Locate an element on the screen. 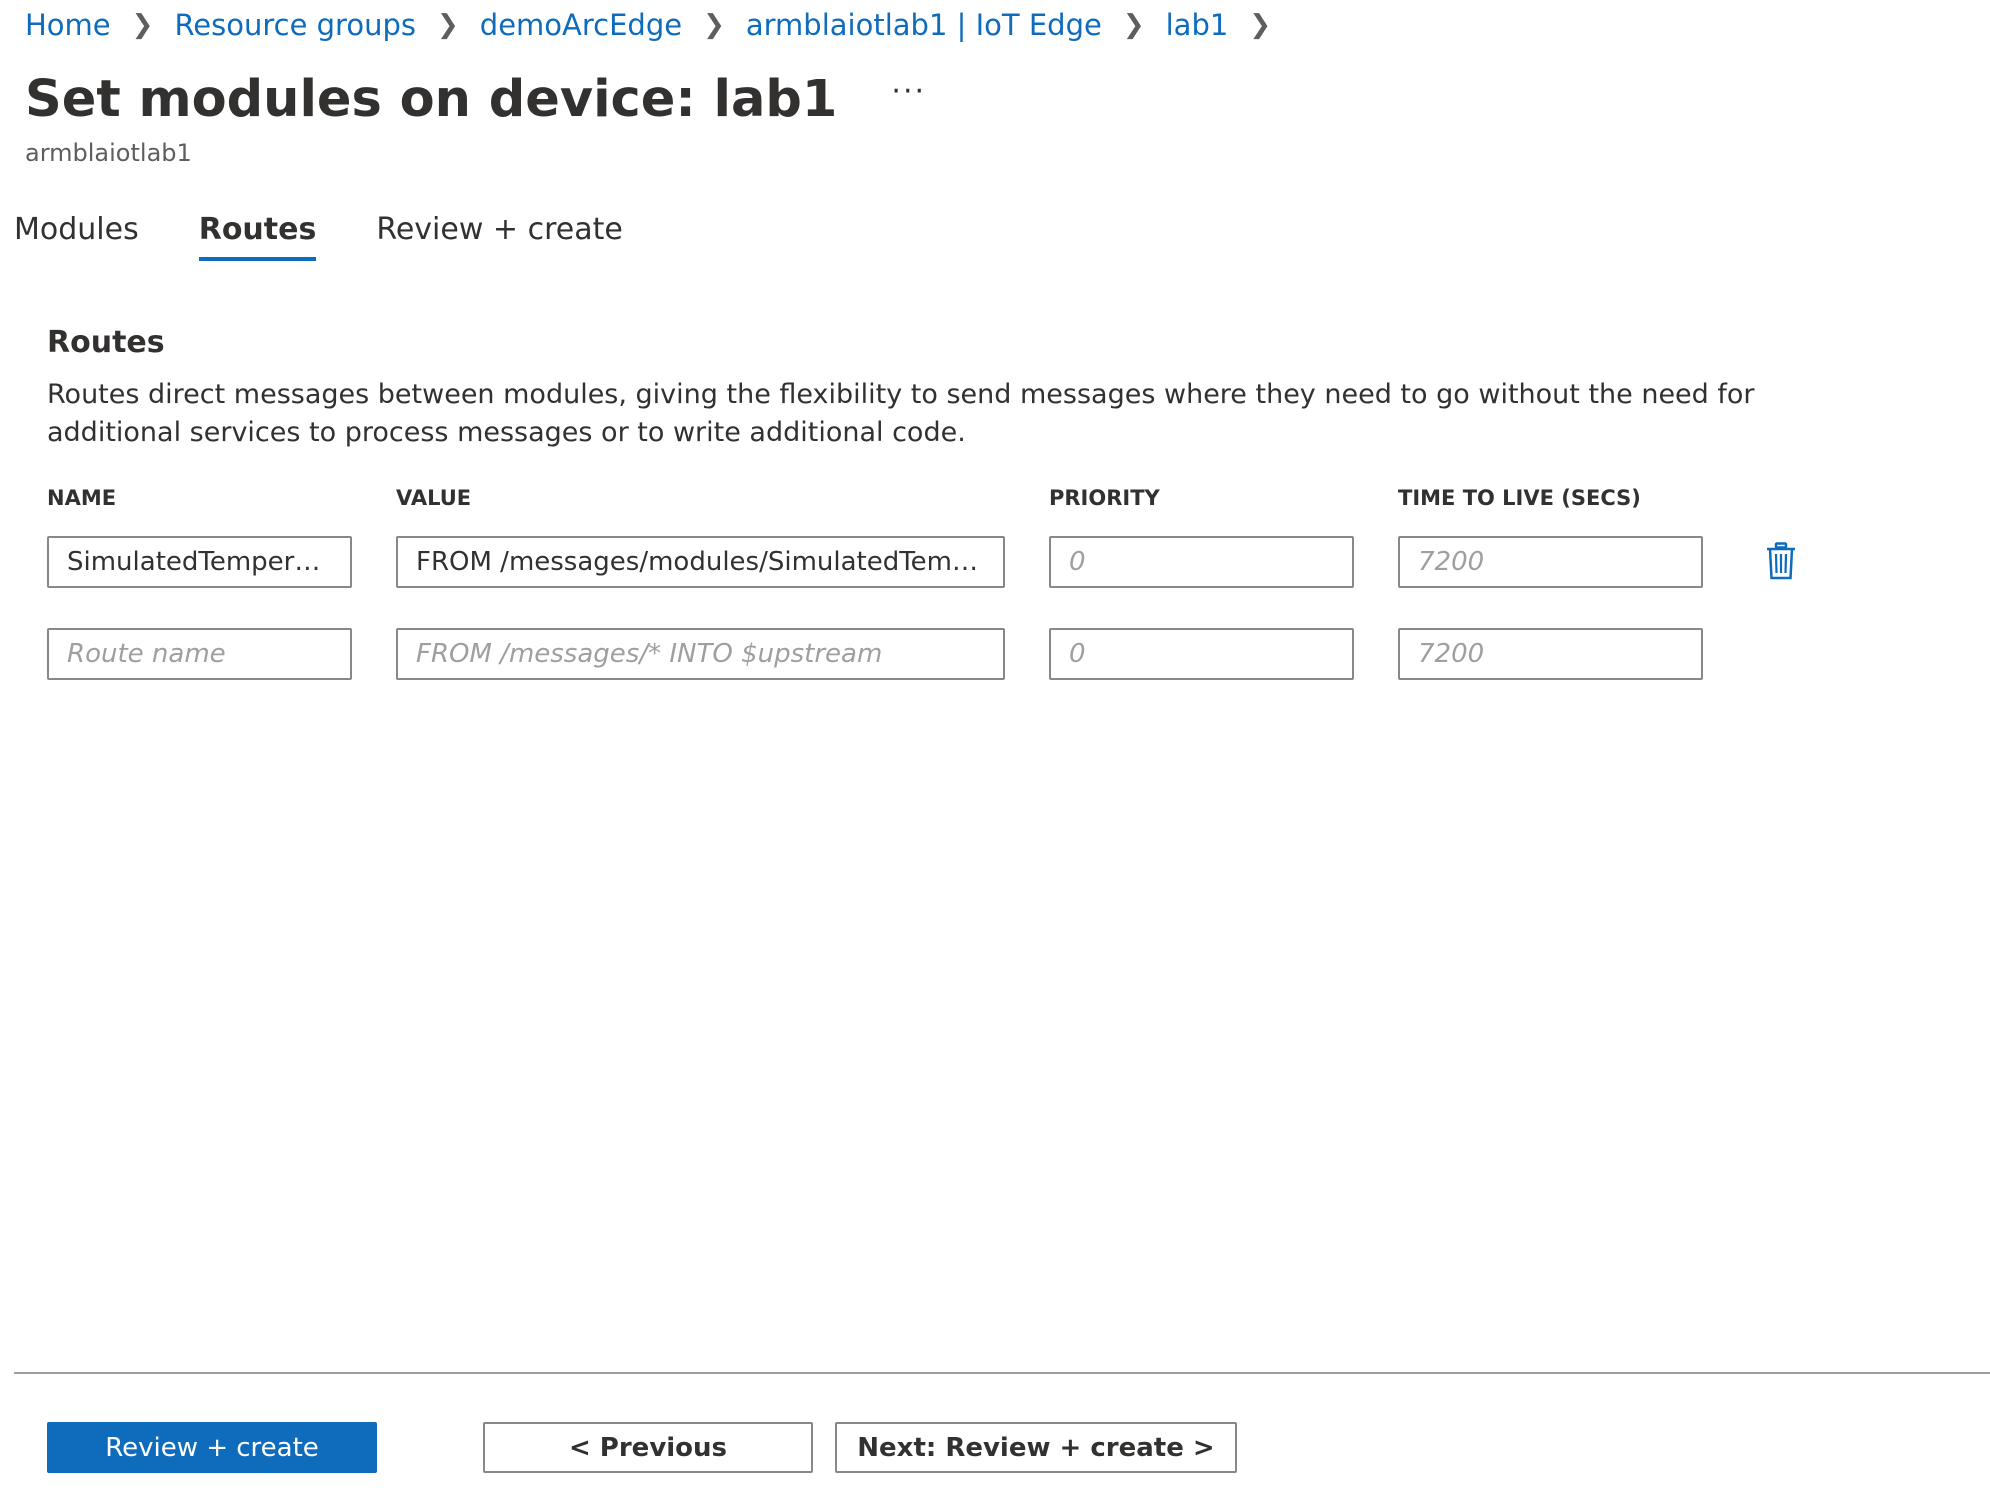 The image size is (1990, 1508). page-title: Set modules on device: lab1 is located at coordinates (431, 99).